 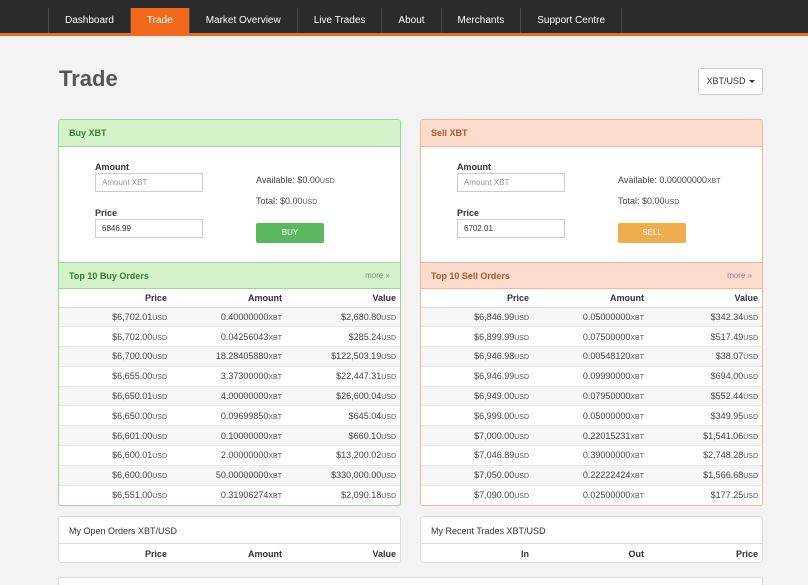 I want to click on nav-accent-line, so click(x=404, y=34).